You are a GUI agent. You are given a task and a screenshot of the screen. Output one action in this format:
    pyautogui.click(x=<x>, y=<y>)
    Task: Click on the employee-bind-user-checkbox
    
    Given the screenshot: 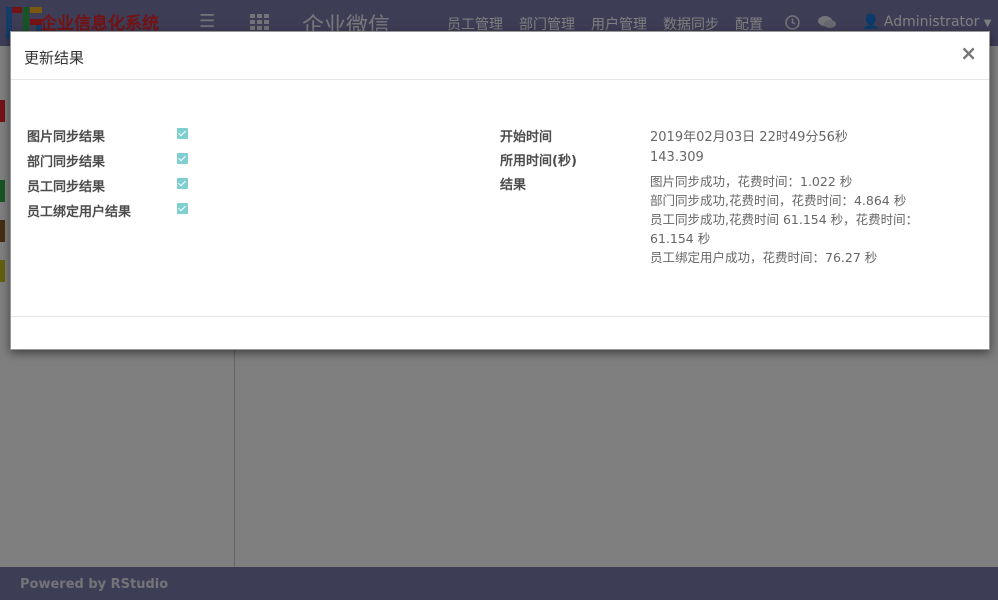 What is the action you would take?
    pyautogui.click(x=182, y=208)
    